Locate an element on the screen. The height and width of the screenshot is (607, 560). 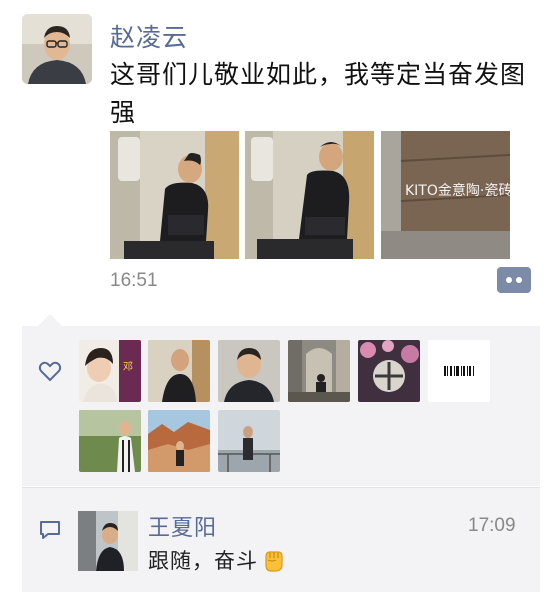
commenter-name: 王夏阳 is located at coordinates (182, 526).